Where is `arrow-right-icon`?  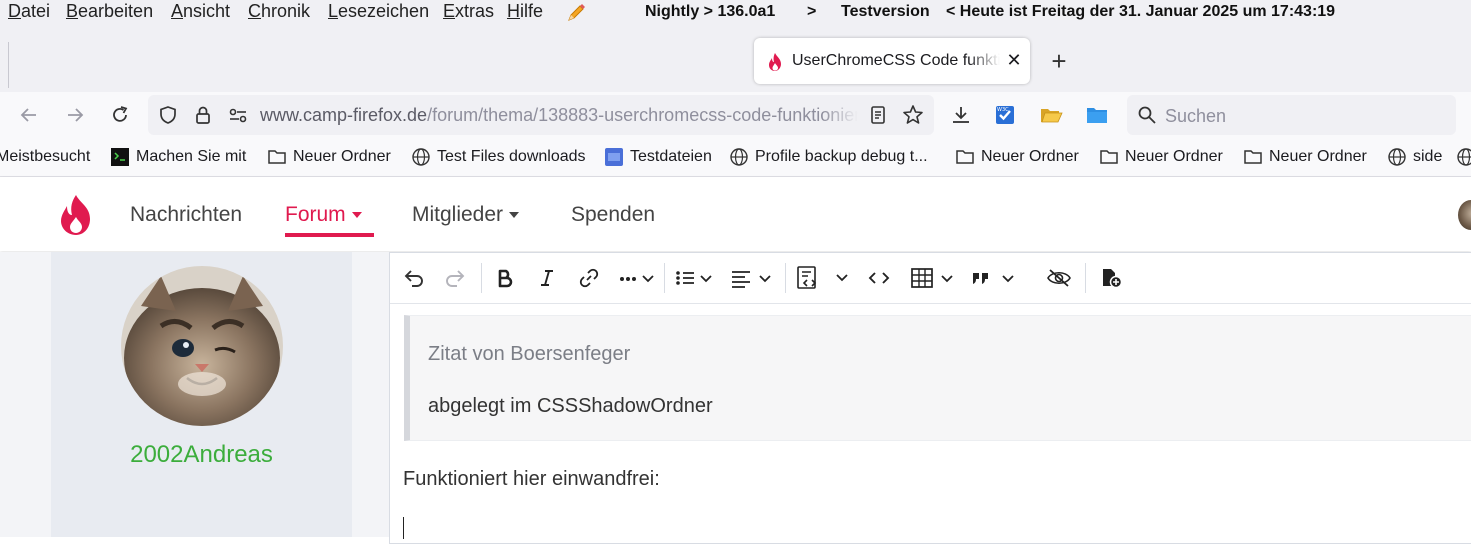 arrow-right-icon is located at coordinates (76, 115).